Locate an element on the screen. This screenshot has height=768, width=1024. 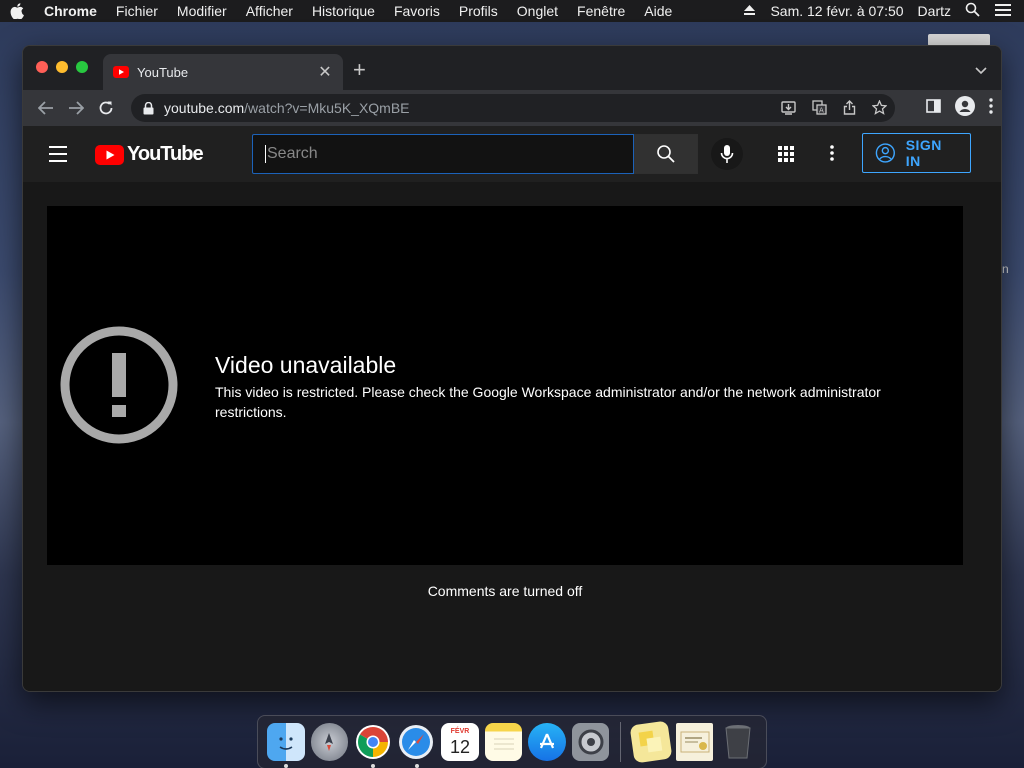
reload-button is located at coordinates (106, 108).